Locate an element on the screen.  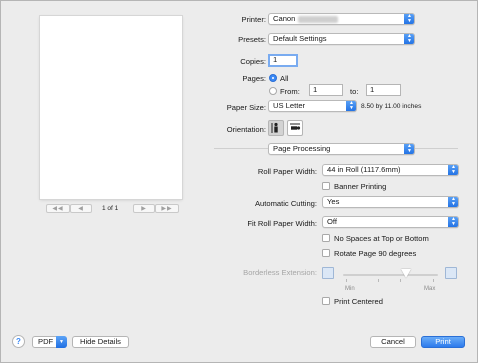
pages-all-radio is located at coordinates (273, 78).